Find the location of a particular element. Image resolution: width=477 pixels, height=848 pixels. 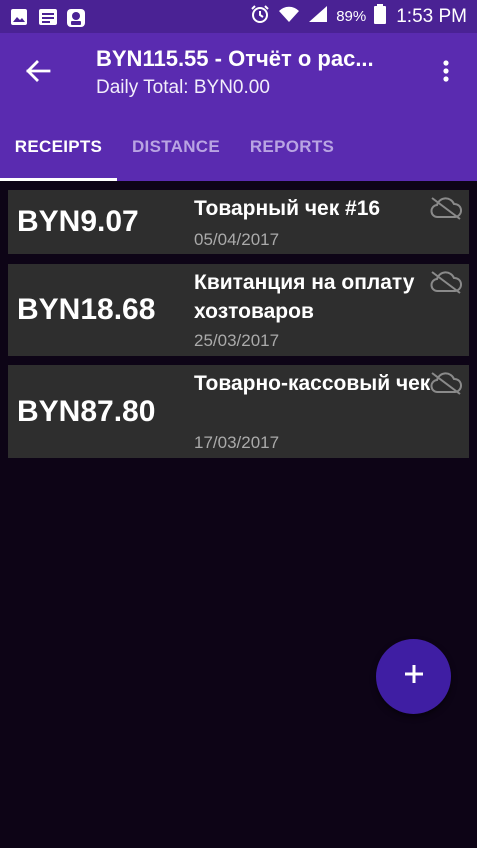

battery-percent: 89% is located at coordinates (351, 16).